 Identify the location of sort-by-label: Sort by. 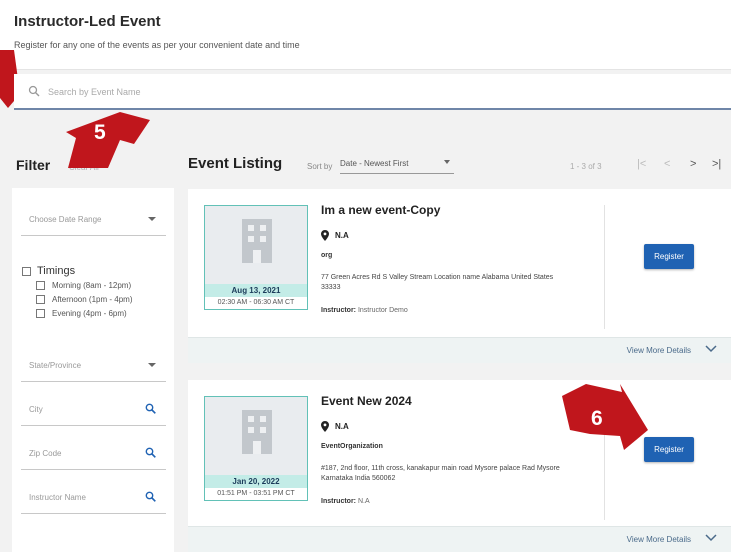
(320, 166).